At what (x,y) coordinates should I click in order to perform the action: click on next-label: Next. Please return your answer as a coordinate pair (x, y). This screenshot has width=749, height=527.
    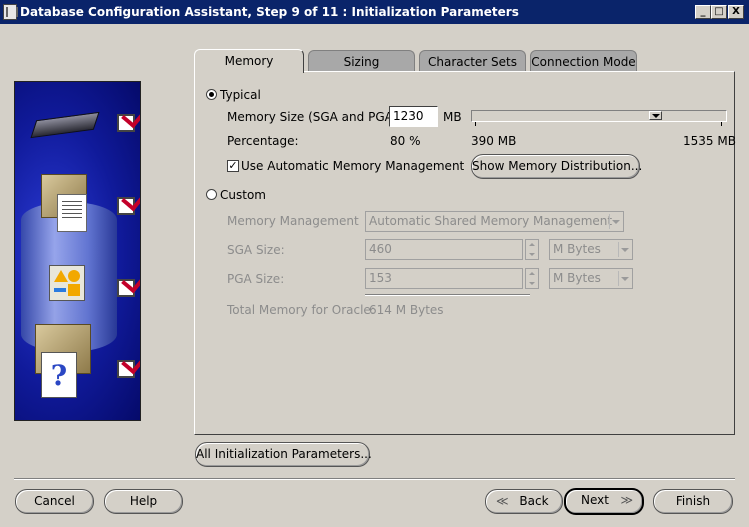
    Looking at the image, I should click on (595, 500).